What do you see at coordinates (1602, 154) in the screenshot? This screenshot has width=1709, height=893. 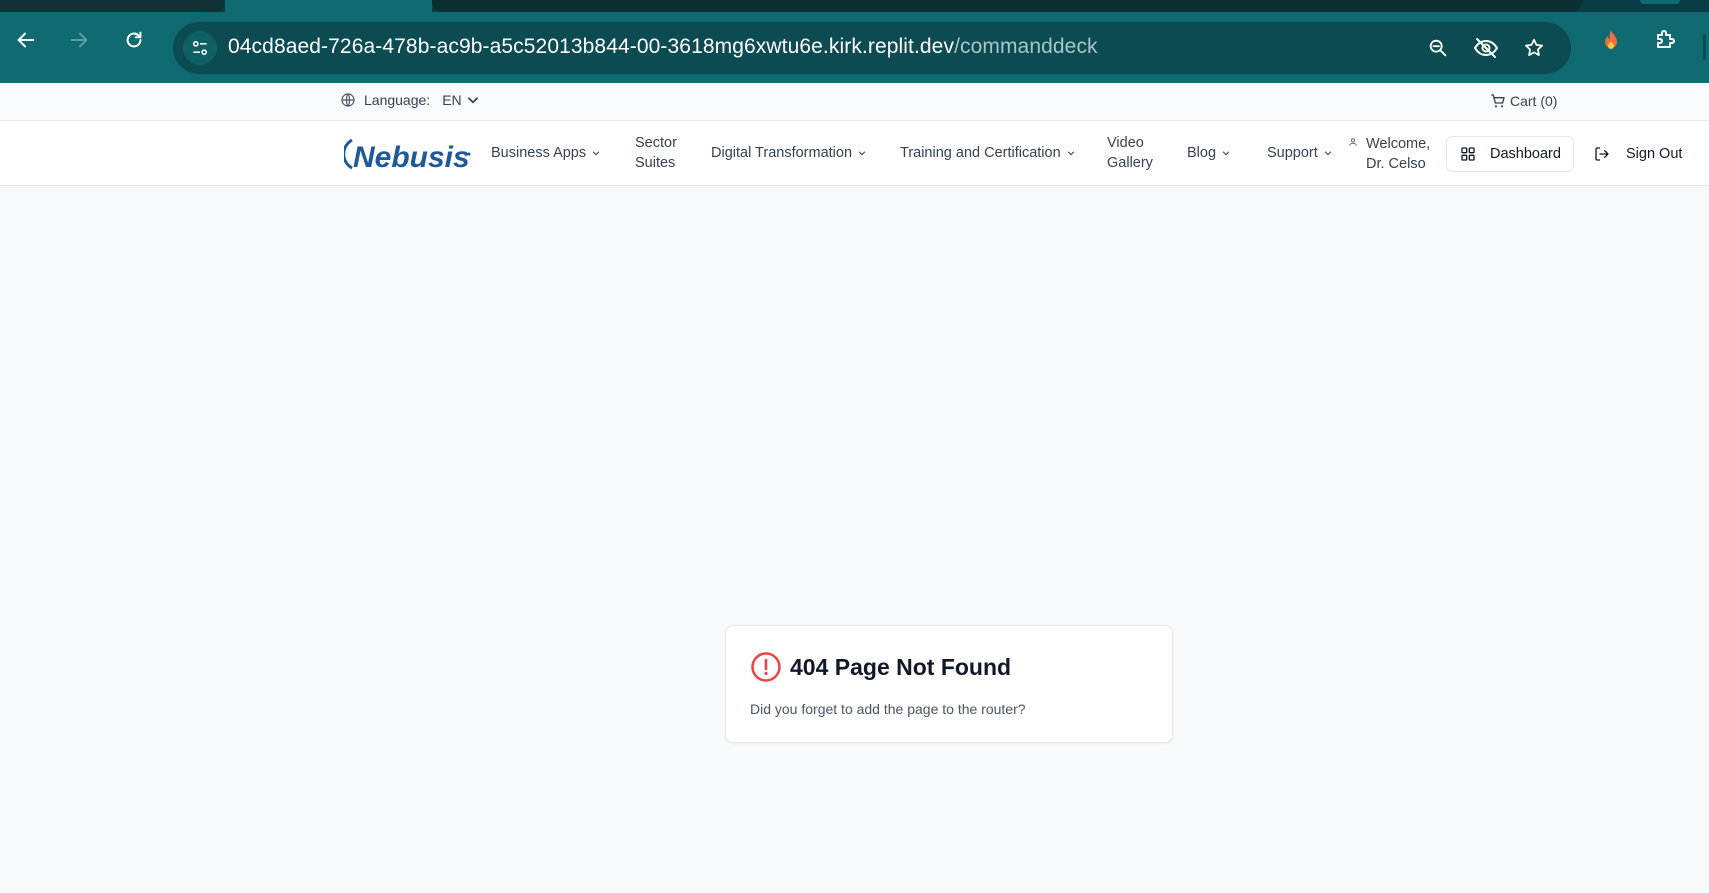 I see `logout-icon` at bounding box center [1602, 154].